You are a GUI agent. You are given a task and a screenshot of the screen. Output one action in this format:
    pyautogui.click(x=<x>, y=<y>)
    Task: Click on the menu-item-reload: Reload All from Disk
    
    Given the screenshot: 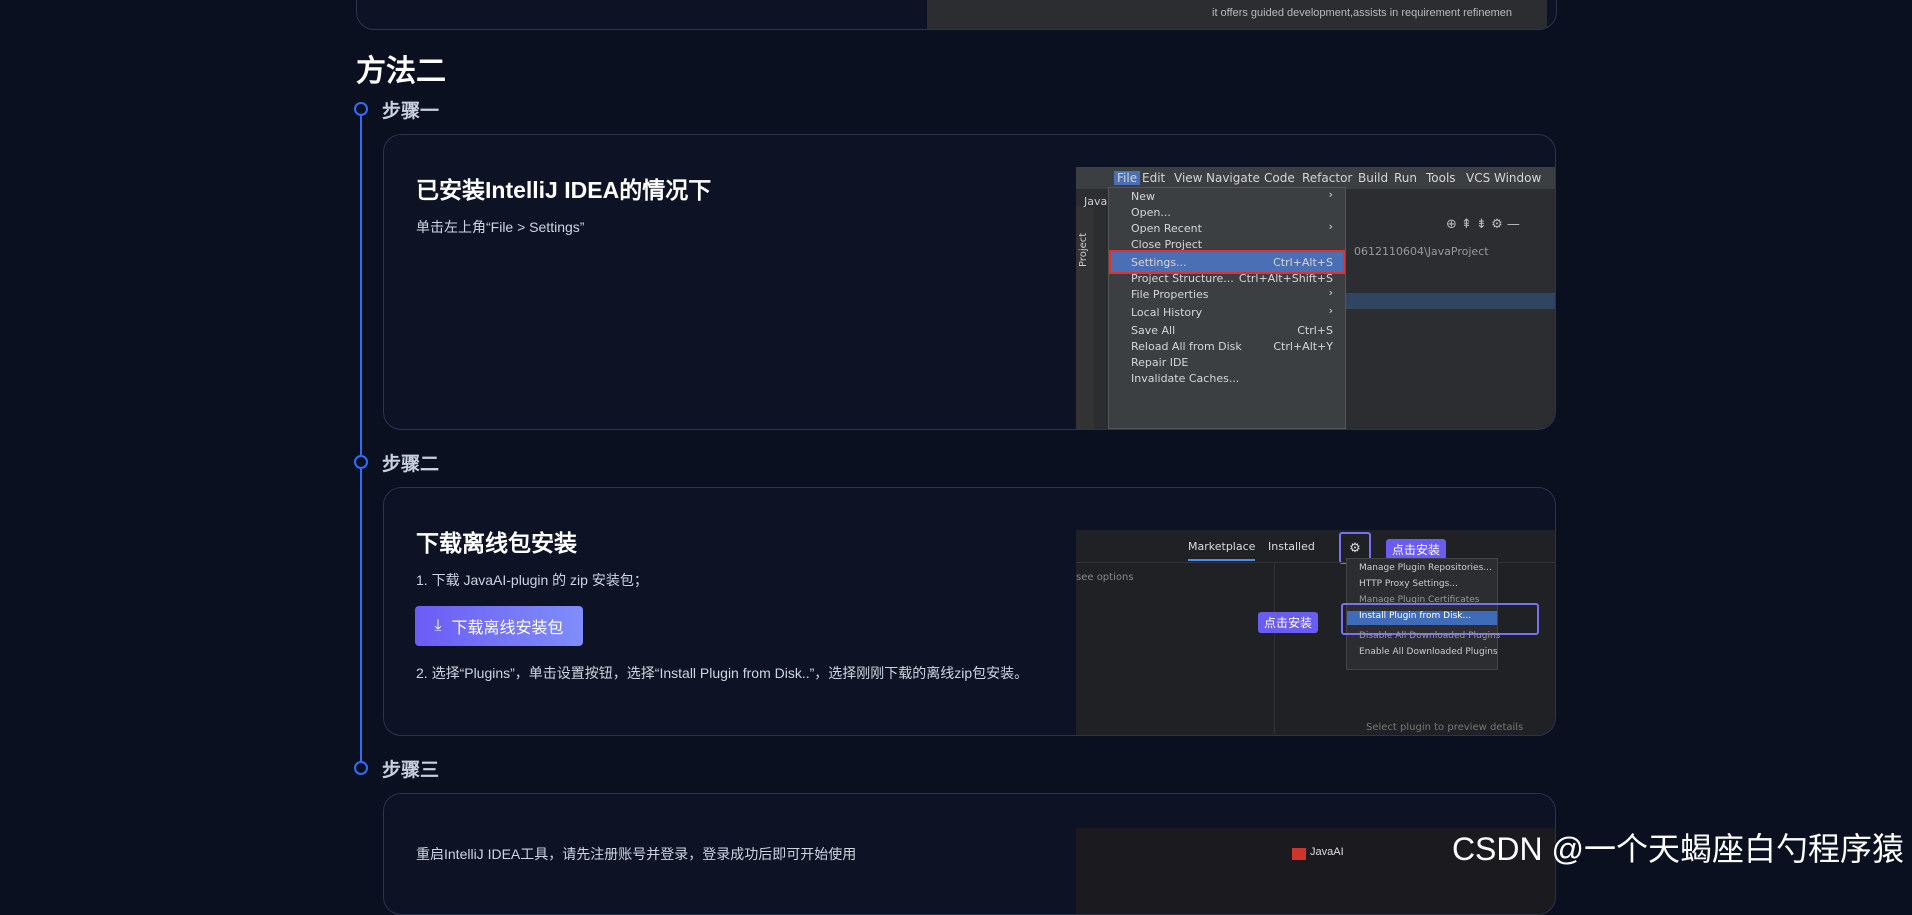 What is the action you would take?
    pyautogui.click(x=1186, y=346)
    